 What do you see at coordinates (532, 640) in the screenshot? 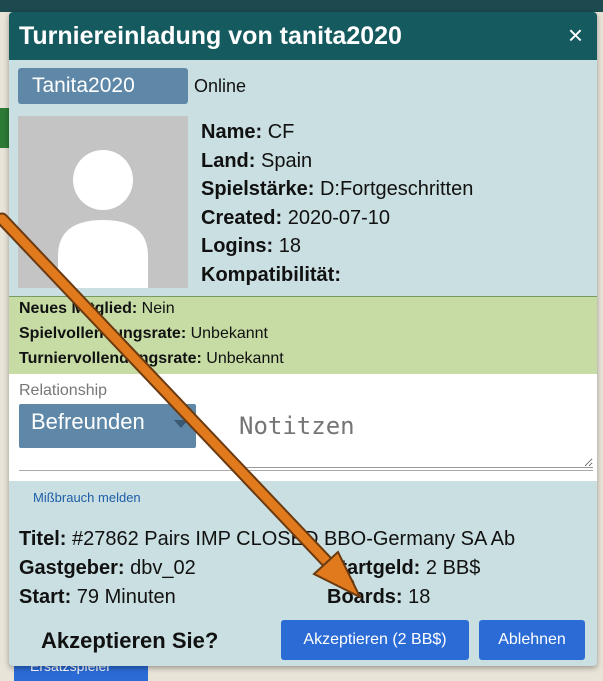
I see `decline-button: Ablehnen` at bounding box center [532, 640].